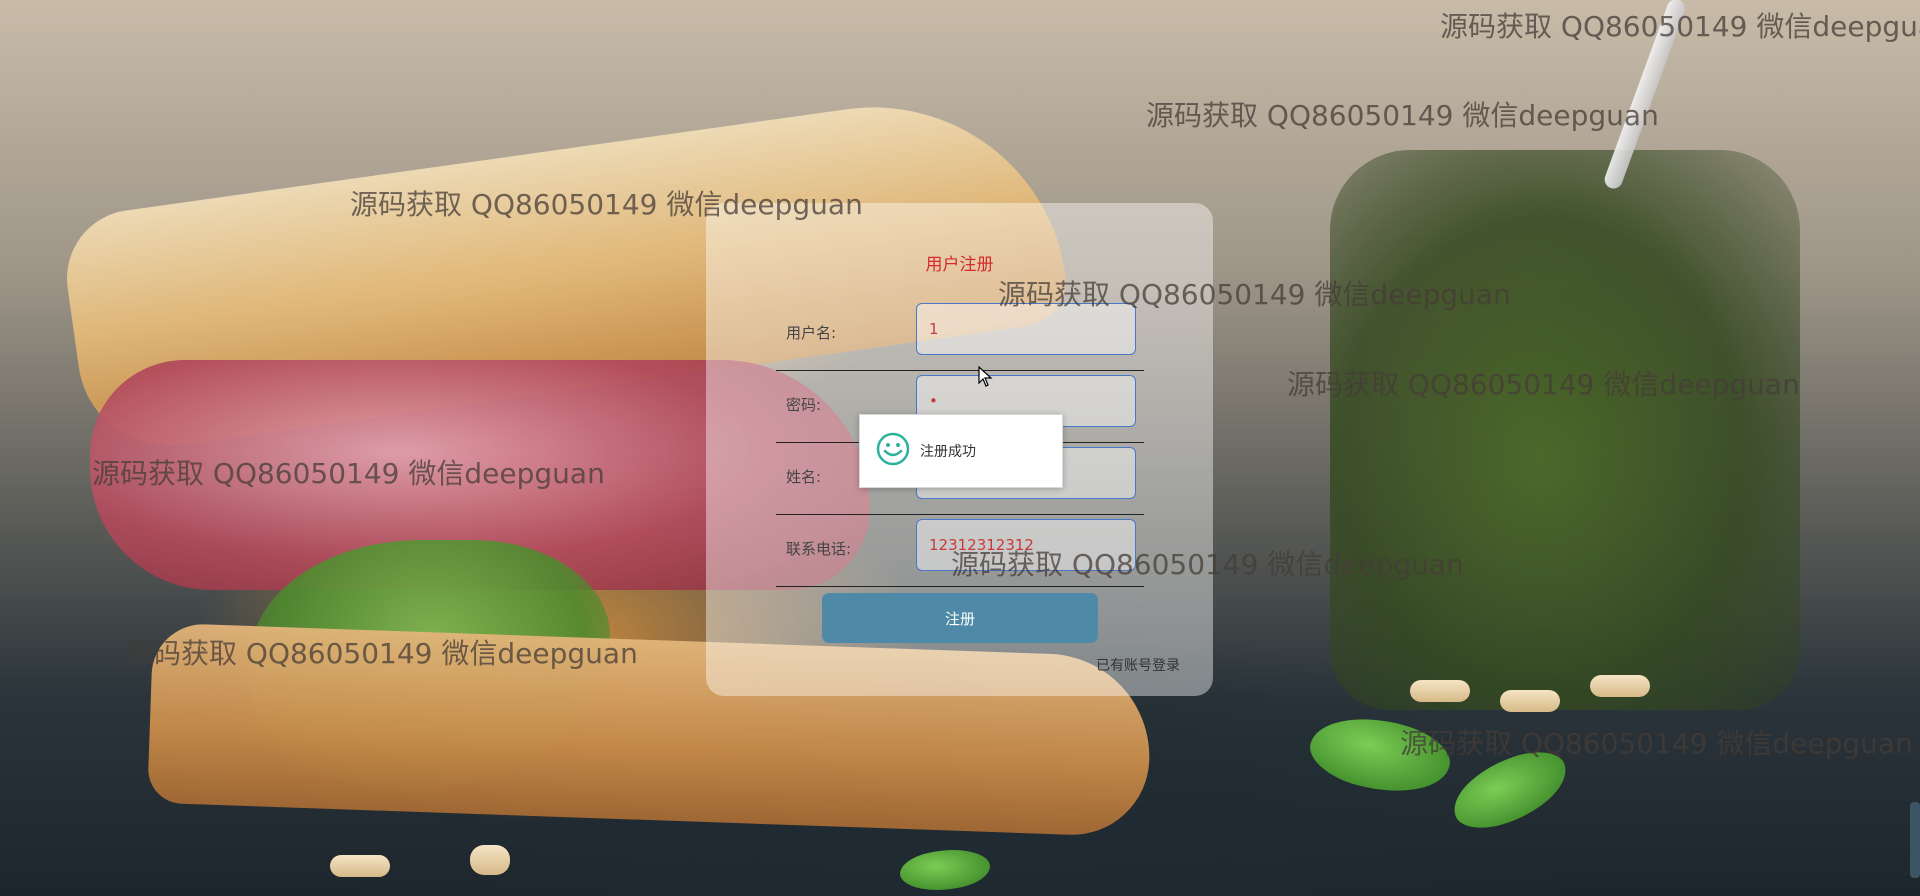 This screenshot has height=896, width=1920. Describe the element at coordinates (819, 549) in the screenshot. I see `phone-label: 联系电话:` at that location.